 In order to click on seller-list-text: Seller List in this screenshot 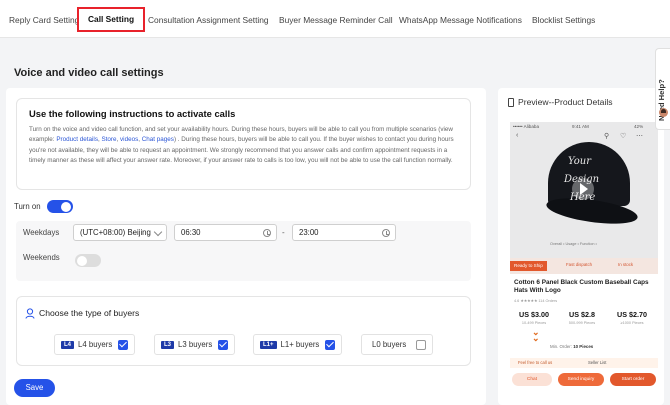, I will do `click(597, 362)`.